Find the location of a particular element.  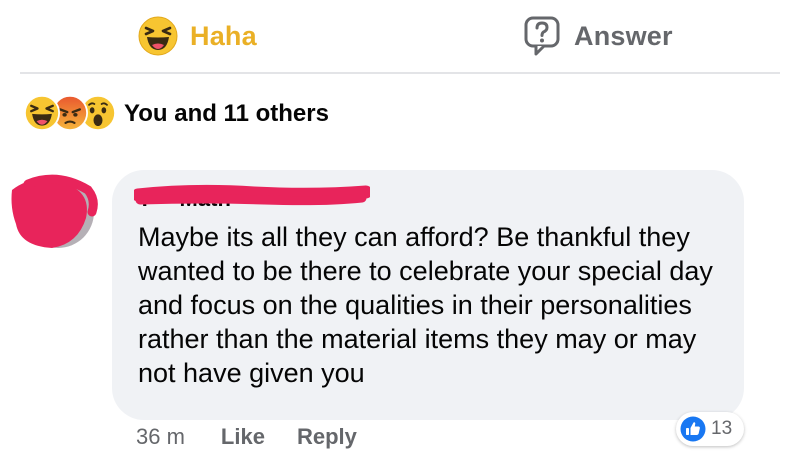

comment-footer: 36 m Like Reply is located at coordinates (262, 437).